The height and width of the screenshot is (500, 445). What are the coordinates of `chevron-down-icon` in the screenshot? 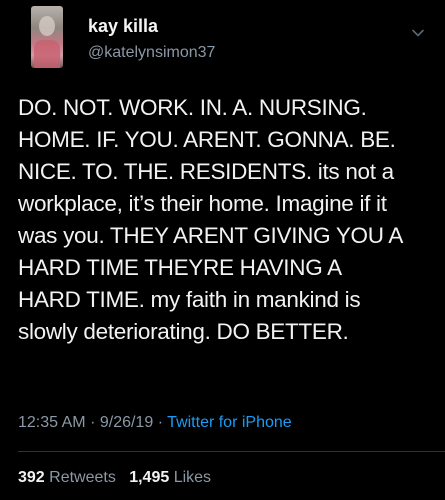 It's located at (418, 33).